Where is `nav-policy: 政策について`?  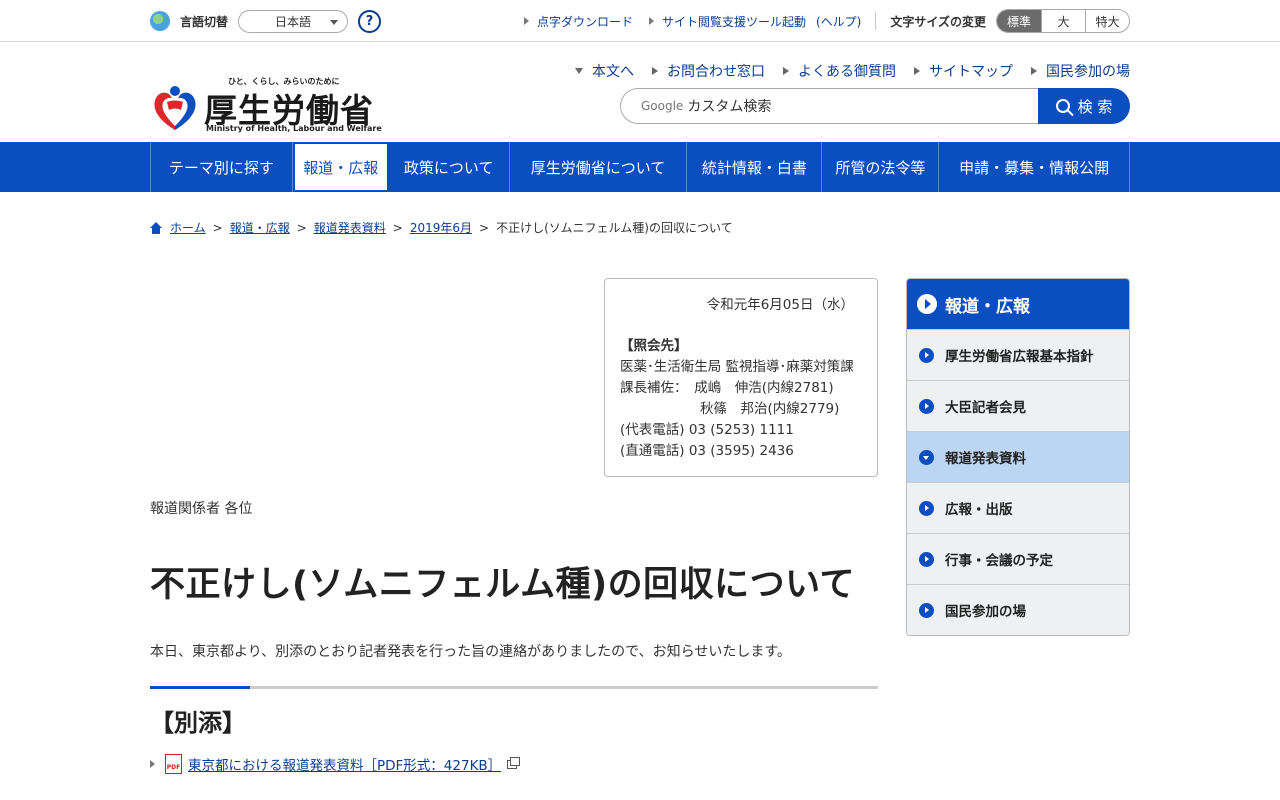 nav-policy: 政策について is located at coordinates (449, 167).